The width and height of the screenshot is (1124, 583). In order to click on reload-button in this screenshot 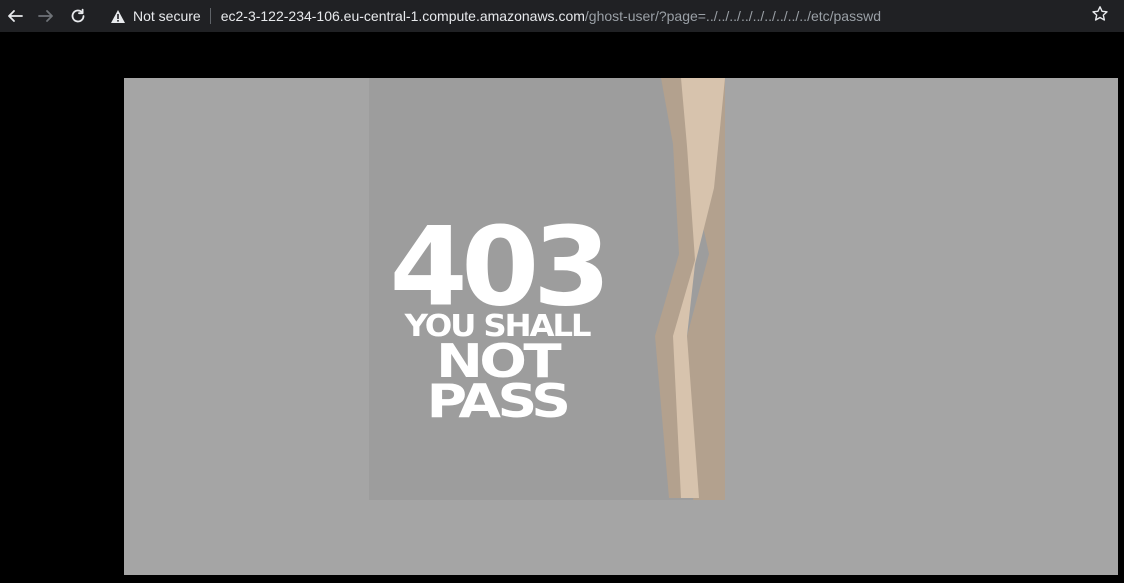, I will do `click(78, 16)`.